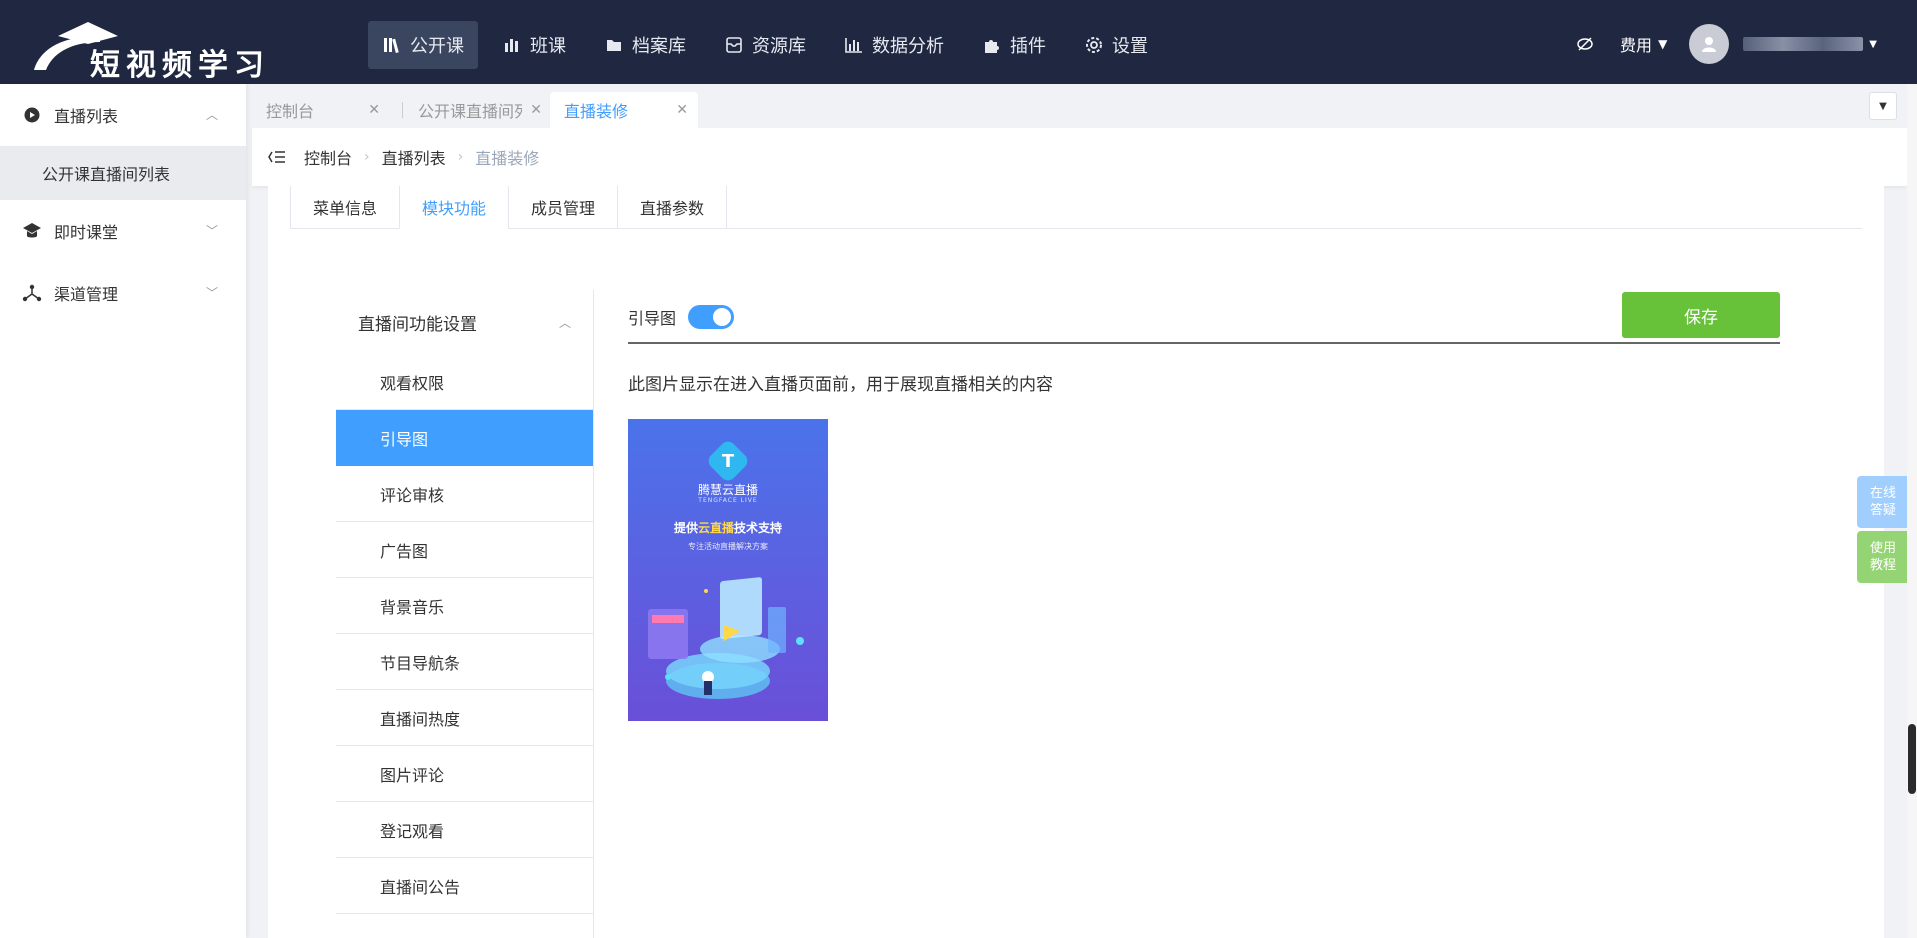  Describe the element at coordinates (404, 551) in the screenshot. I see `menu-item-label: 广告图` at that location.